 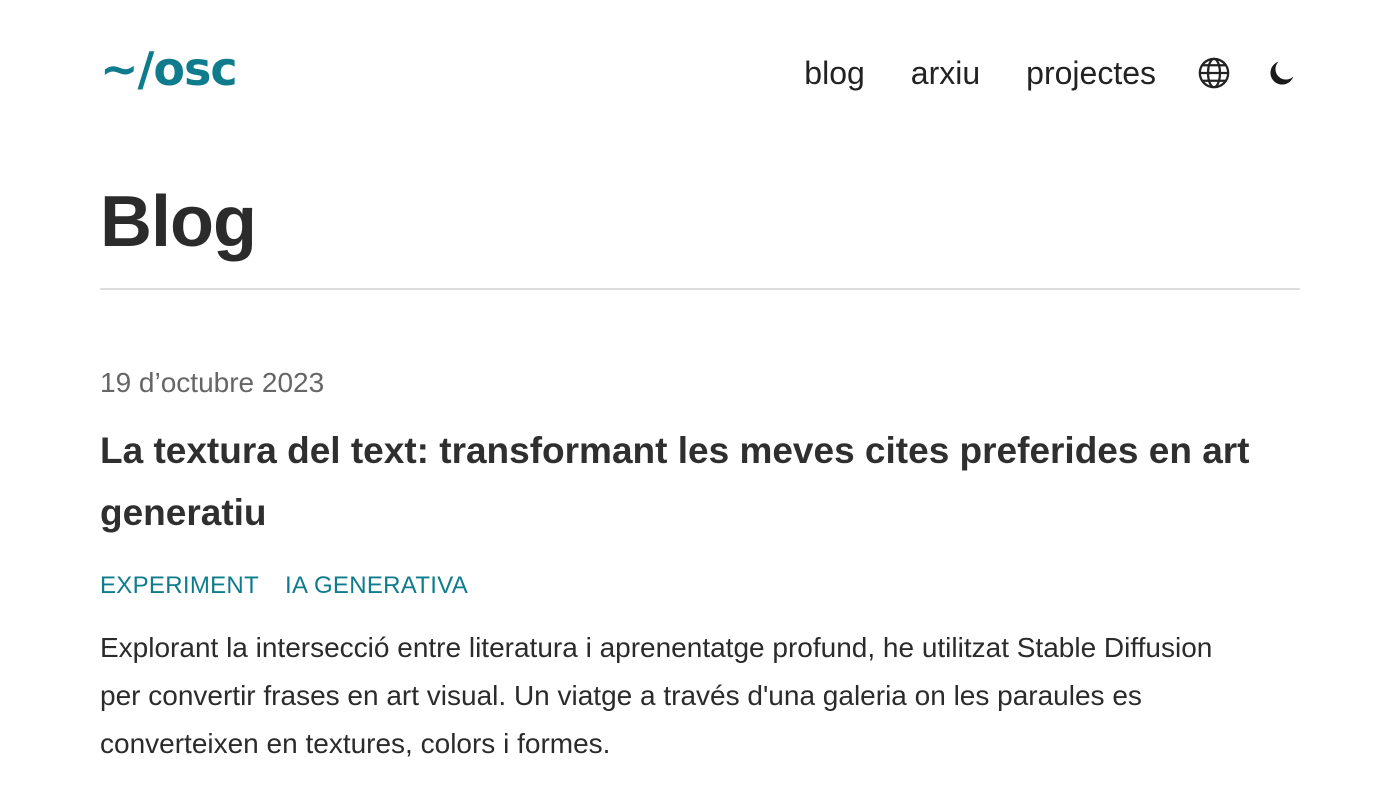 I want to click on nav-item-projectes: projectes, so click(x=1091, y=73).